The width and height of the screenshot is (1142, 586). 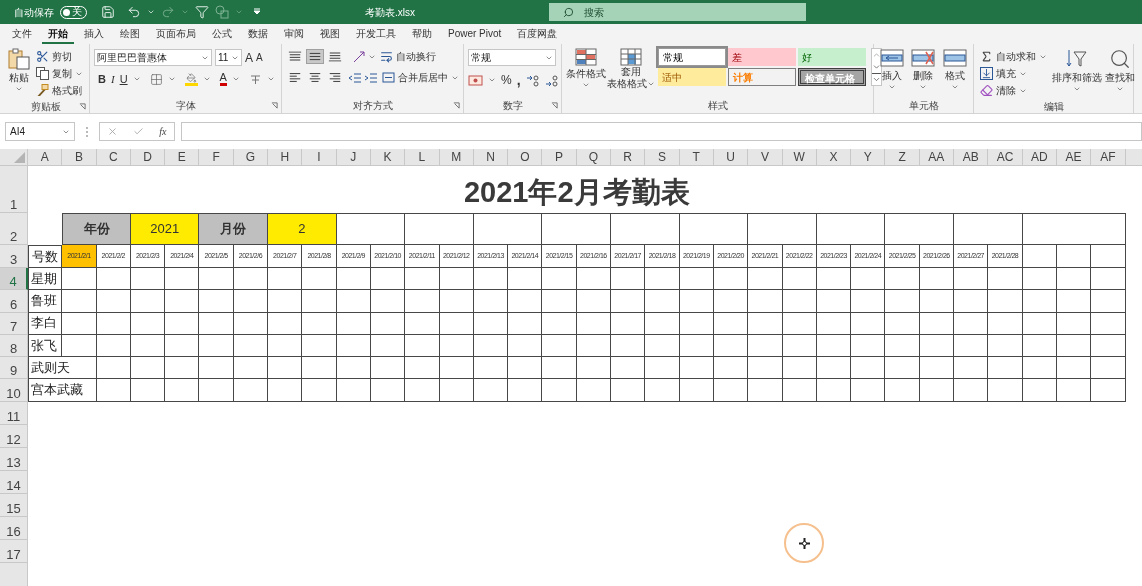 I want to click on row-header: 10, so click(x=14, y=390).